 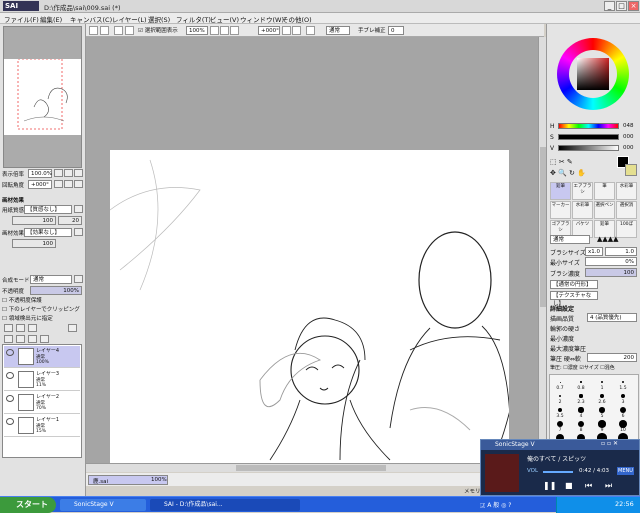 I want to click on start-button: スタート, so click(x=28, y=505).